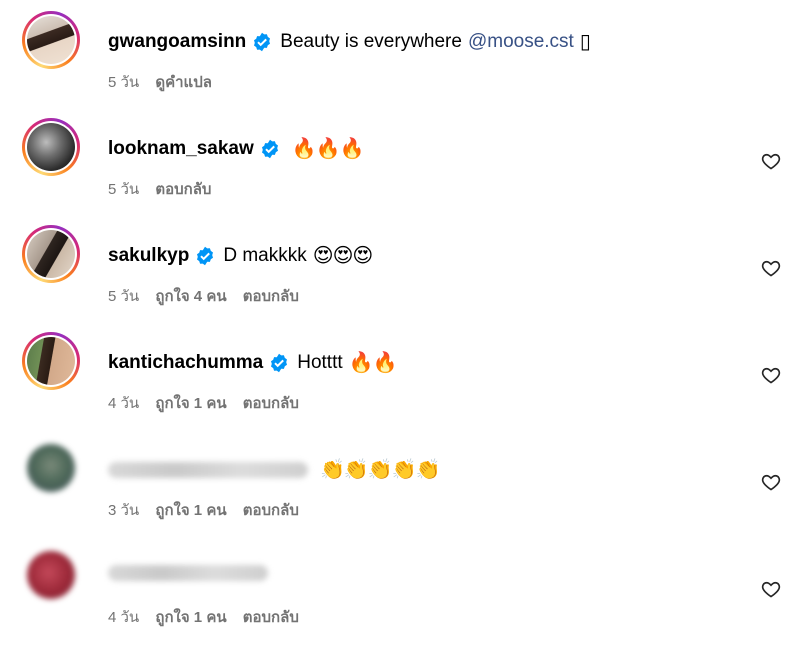 This screenshot has width=800, height=663. What do you see at coordinates (320, 362) in the screenshot?
I see `comment-text: Hotttt` at bounding box center [320, 362].